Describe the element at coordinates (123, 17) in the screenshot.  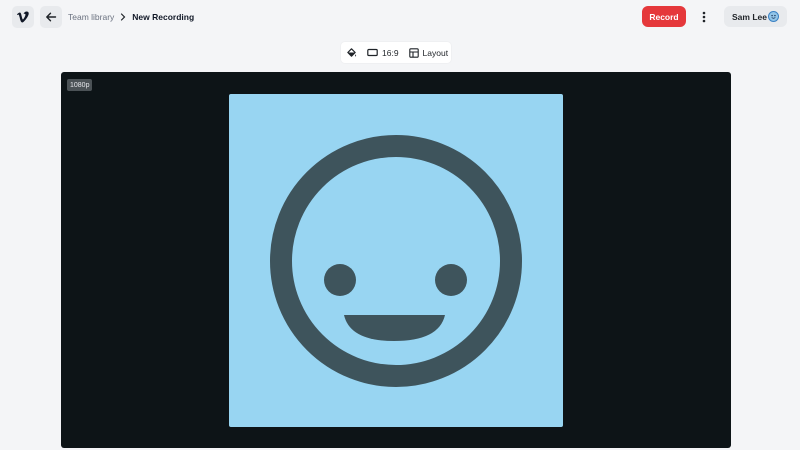
I see `chevron-right-icon` at that location.